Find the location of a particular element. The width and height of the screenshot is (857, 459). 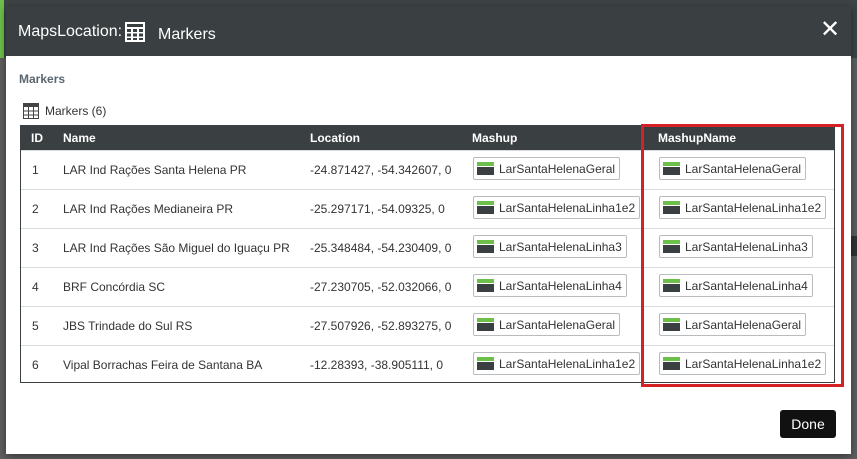

cell-location: -27.507926, -52.893275, 0 is located at coordinates (381, 326).